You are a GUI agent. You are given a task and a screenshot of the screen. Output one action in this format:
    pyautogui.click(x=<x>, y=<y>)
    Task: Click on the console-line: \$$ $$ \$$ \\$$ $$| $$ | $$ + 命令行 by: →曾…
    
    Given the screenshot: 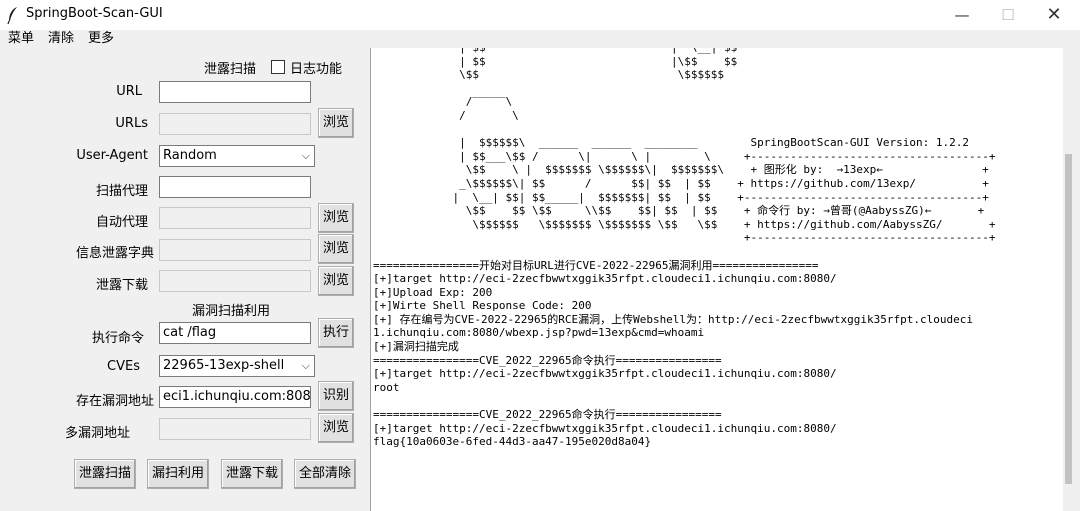 What is the action you would take?
    pyautogui.click(x=679, y=211)
    